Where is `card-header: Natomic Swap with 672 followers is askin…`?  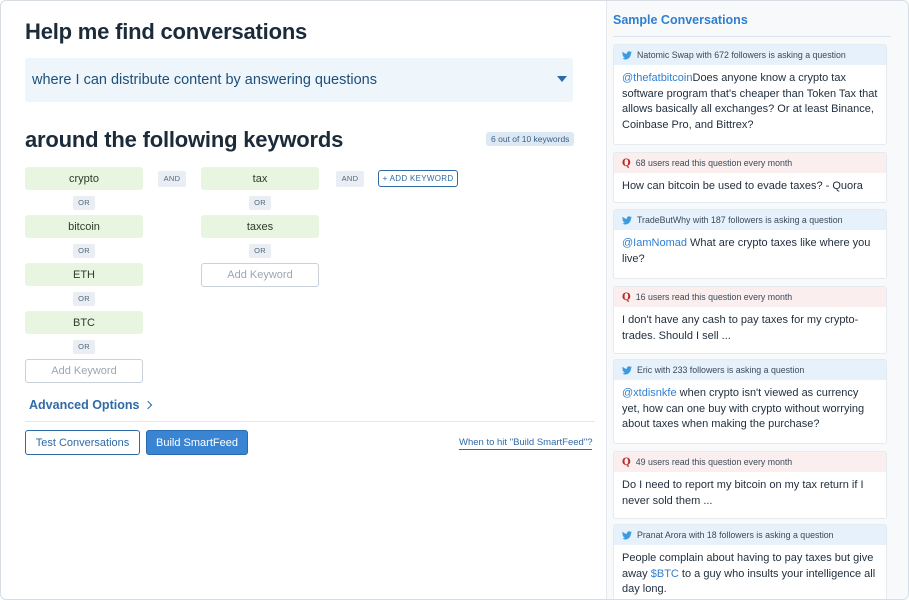 card-header: Natomic Swap with 672 followers is askin… is located at coordinates (750, 55).